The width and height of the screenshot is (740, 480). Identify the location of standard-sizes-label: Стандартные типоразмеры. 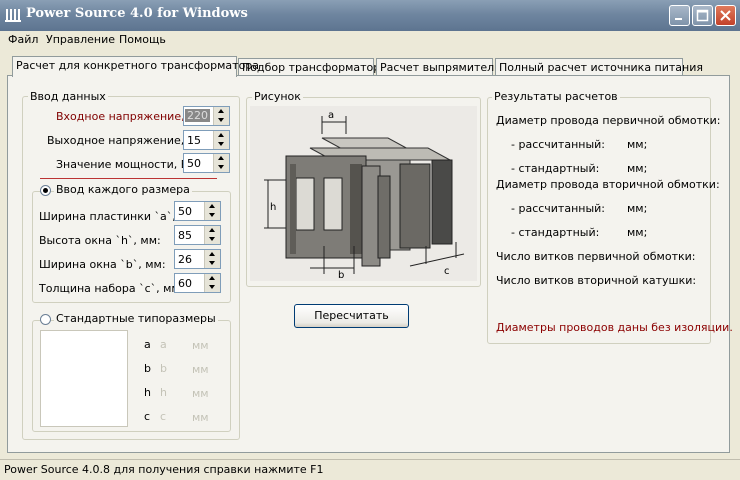
(136, 318).